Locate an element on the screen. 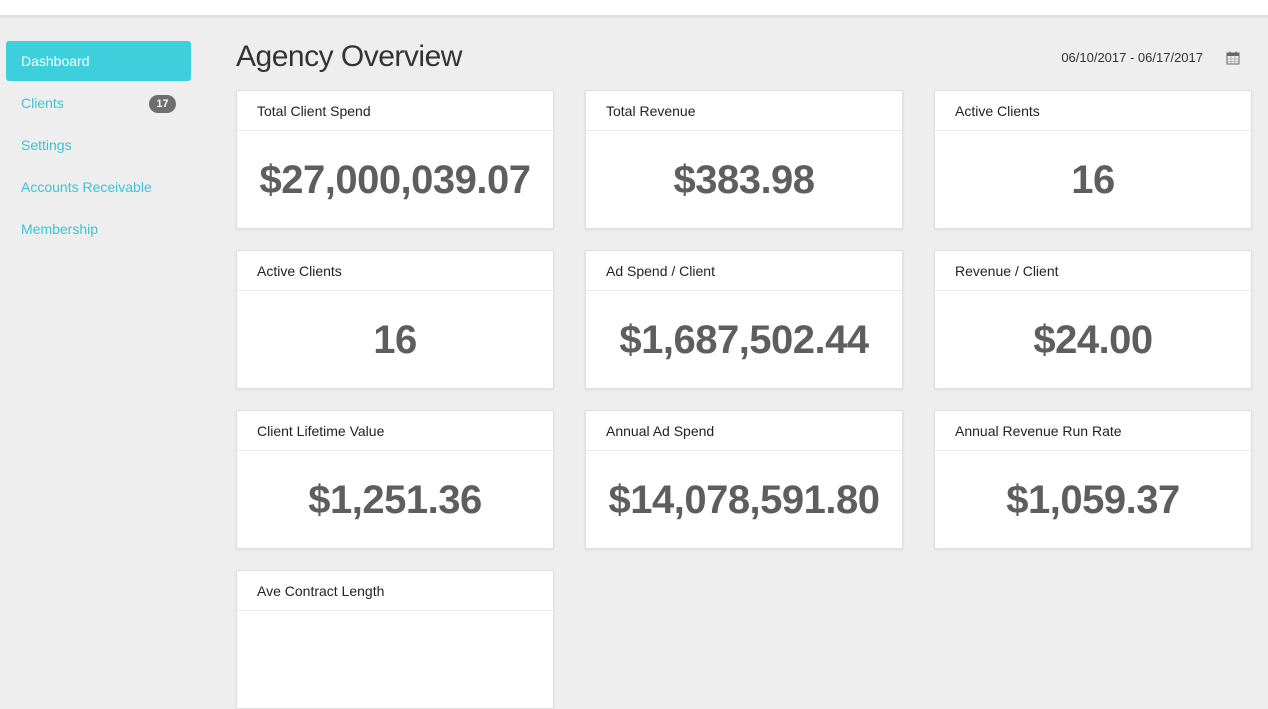  metric-card-active-clients: Active Clients 16 is located at coordinates (1093, 159).